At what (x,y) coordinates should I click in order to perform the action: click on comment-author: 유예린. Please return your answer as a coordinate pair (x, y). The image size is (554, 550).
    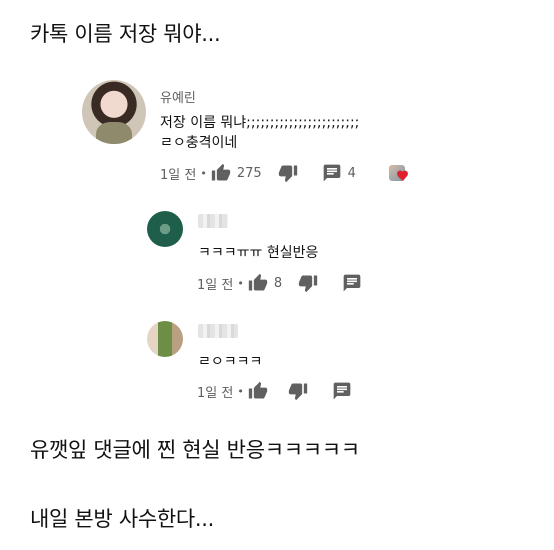
    Looking at the image, I should click on (178, 96).